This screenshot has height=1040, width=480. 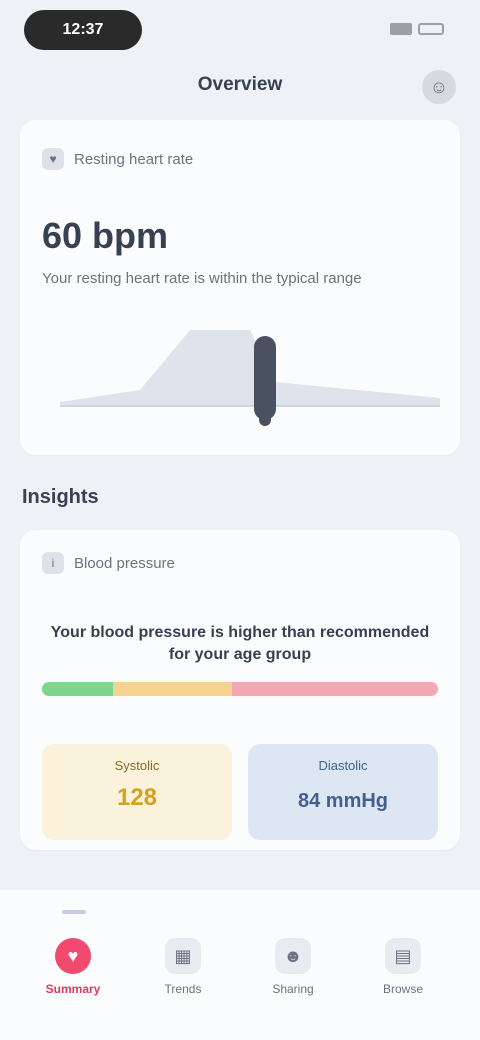 What do you see at coordinates (403, 978) in the screenshot?
I see `nav-item-browse: ▤ Browse` at bounding box center [403, 978].